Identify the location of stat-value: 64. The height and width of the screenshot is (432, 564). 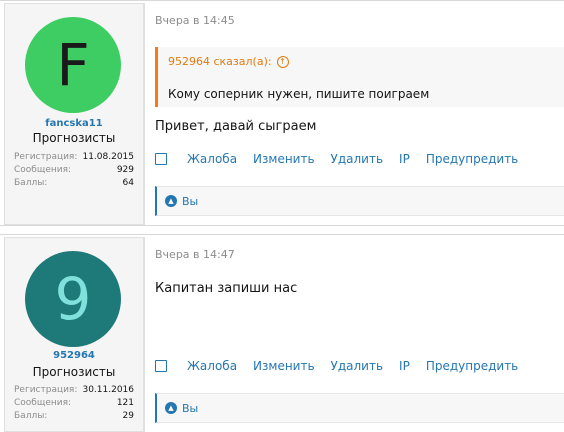
(128, 183).